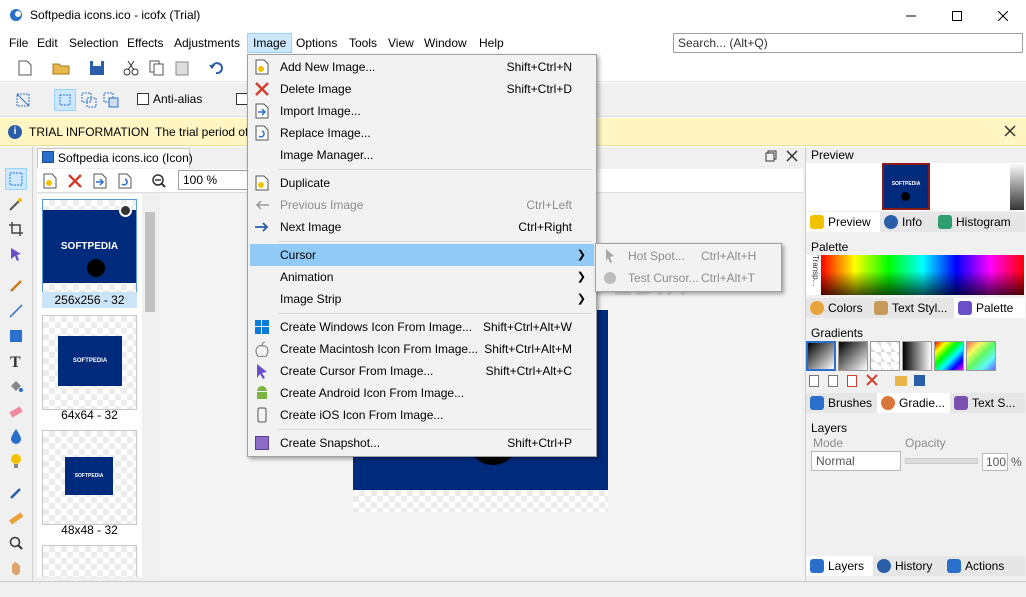  I want to click on new-gradient-icon, so click(814, 381).